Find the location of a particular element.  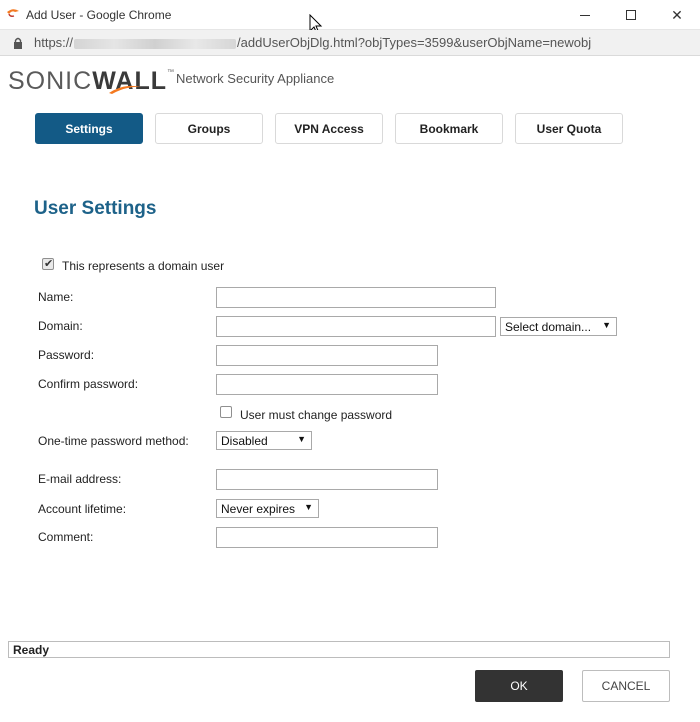

confirm-password-input is located at coordinates (327, 384).